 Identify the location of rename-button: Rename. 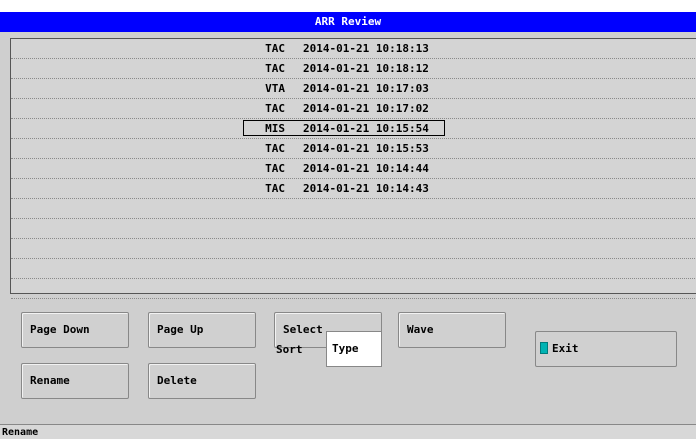
(75, 381).